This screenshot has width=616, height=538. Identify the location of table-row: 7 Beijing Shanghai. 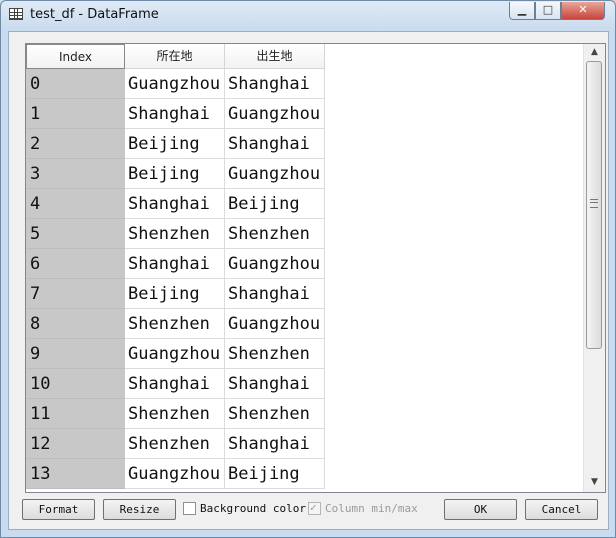
(176, 294).